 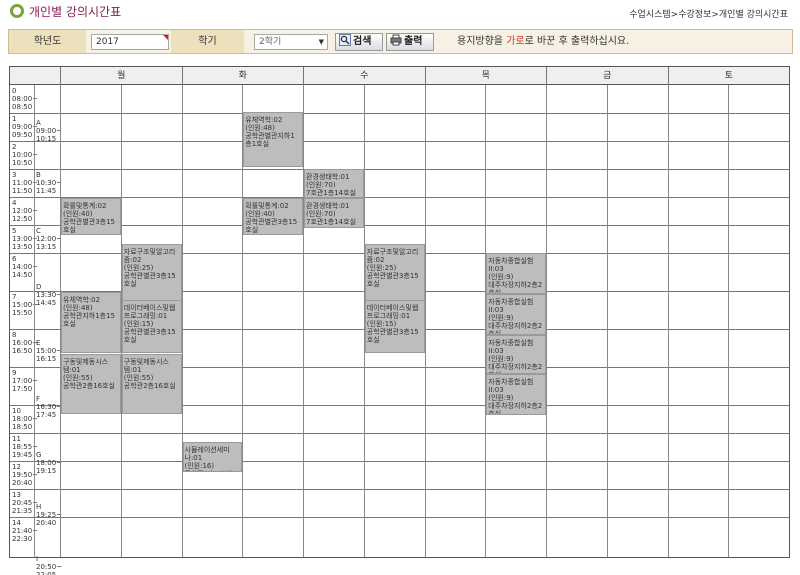 I want to click on course-cap: (인원:16), so click(x=199, y=466).